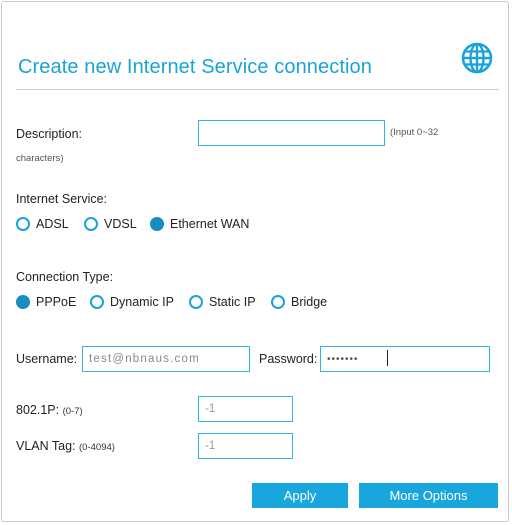 The width and height of the screenshot is (512, 525). I want to click on text-caret, so click(387, 358).